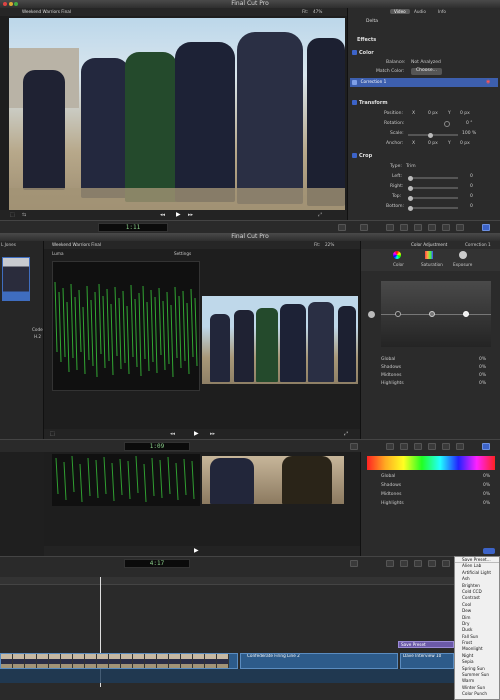  What do you see at coordinates (446, 563) in the screenshot?
I see `bottom-themes-icon` at bounding box center [446, 563].